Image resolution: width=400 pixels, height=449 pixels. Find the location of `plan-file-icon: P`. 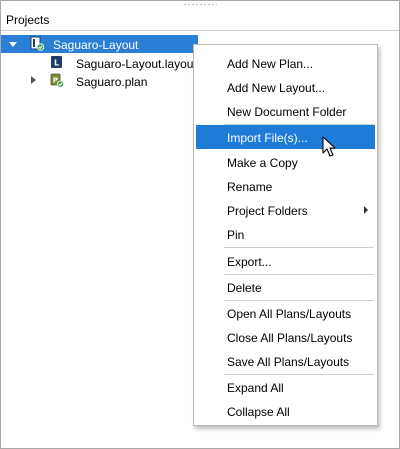

plan-file-icon: P is located at coordinates (57, 80).